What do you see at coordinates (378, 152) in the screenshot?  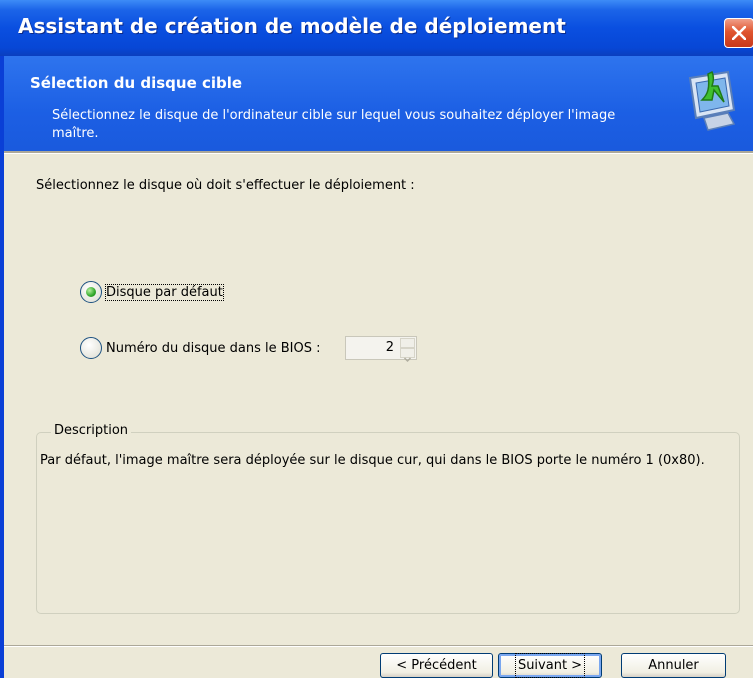 I see `header-separator` at bounding box center [378, 152].